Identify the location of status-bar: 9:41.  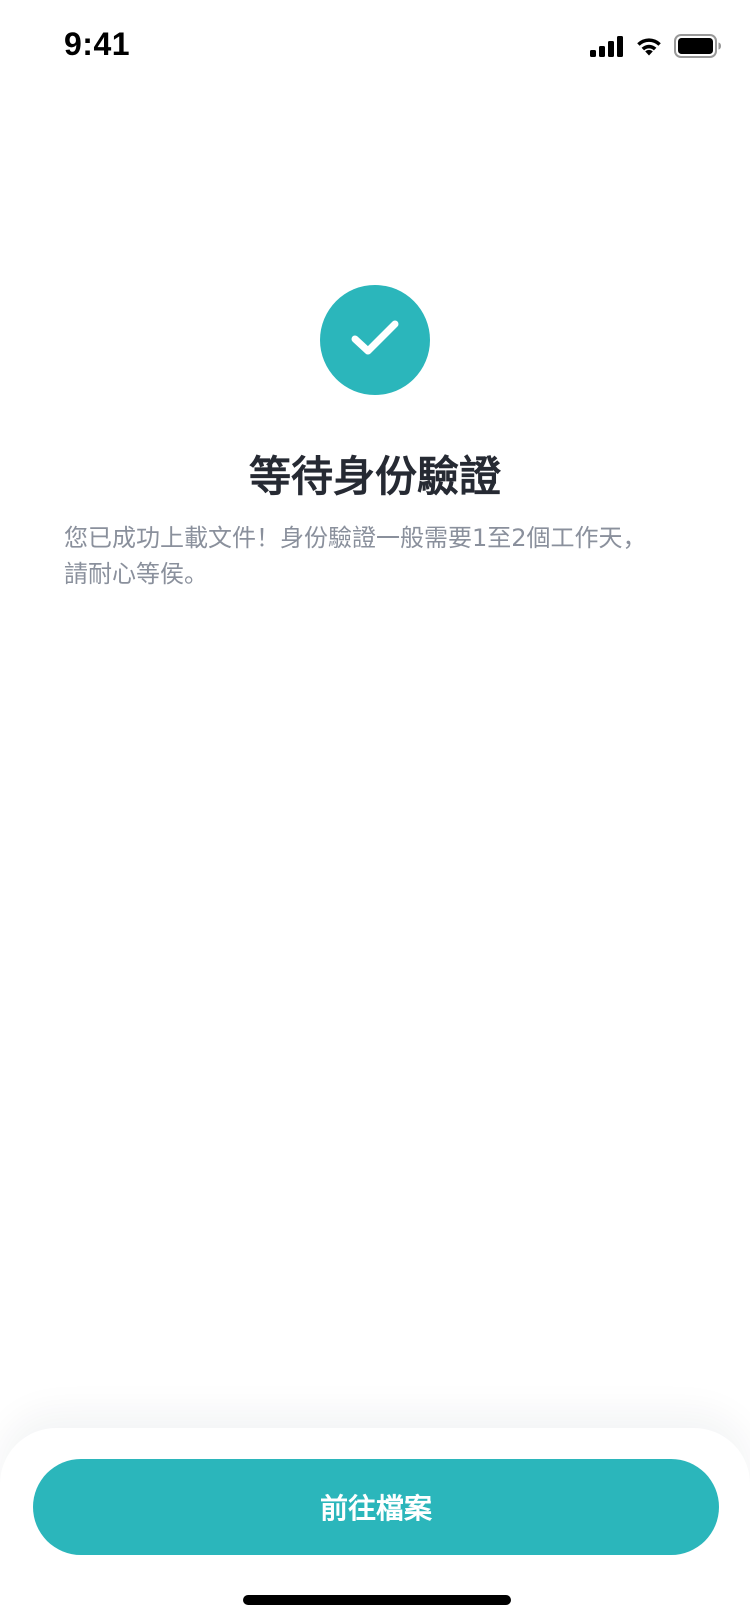
(375, 46).